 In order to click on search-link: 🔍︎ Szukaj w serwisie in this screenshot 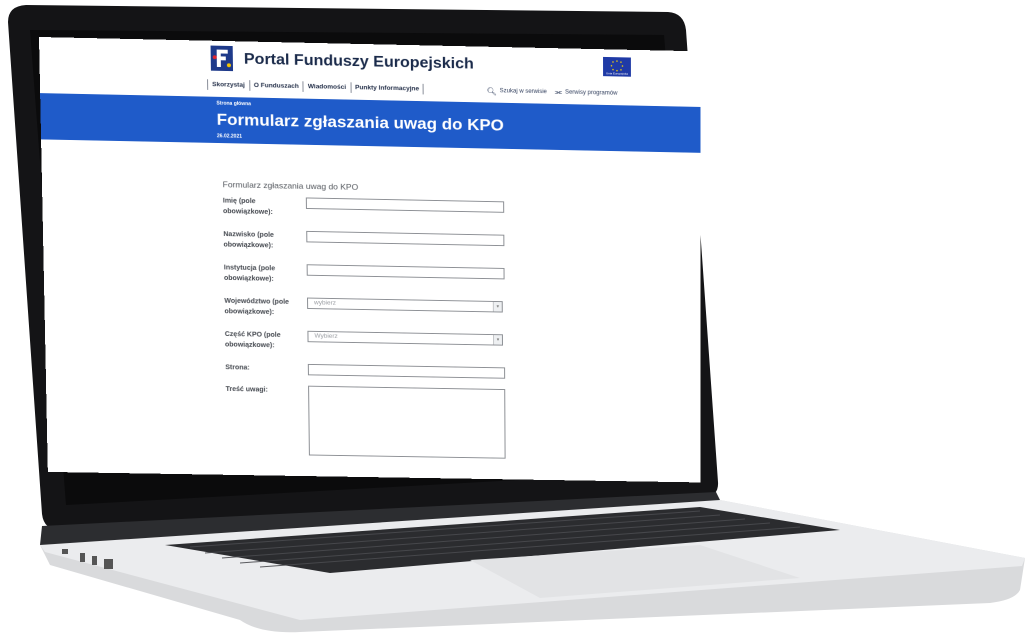, I will do `click(517, 91)`.